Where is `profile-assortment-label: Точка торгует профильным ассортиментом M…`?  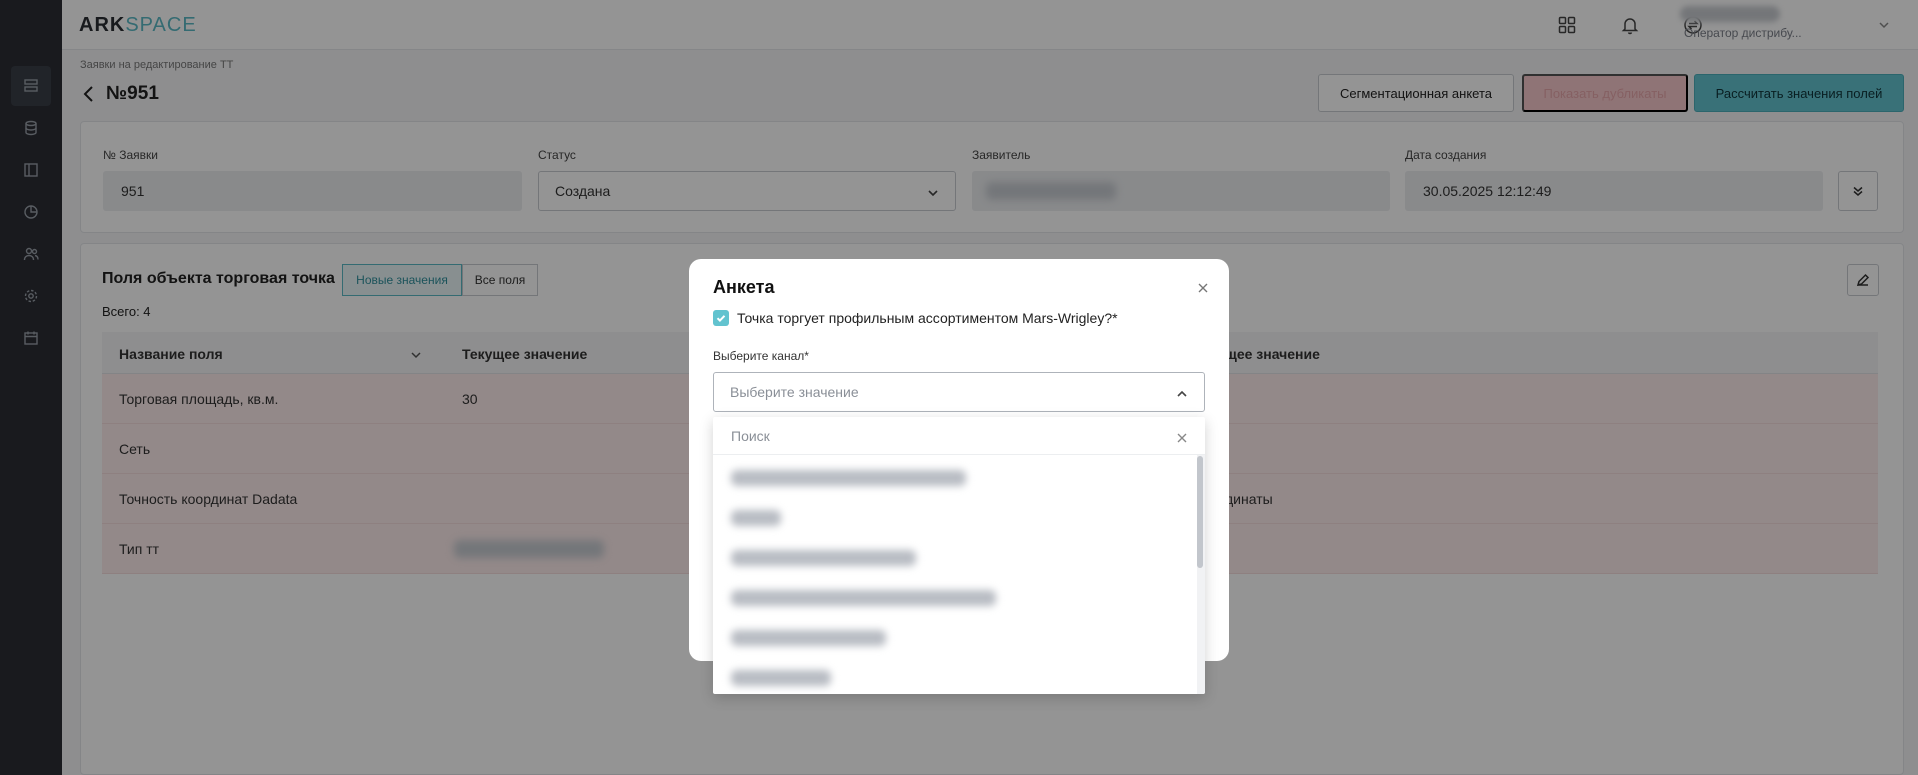 profile-assortment-label: Точка торгует профильным ассортиментом M… is located at coordinates (927, 318).